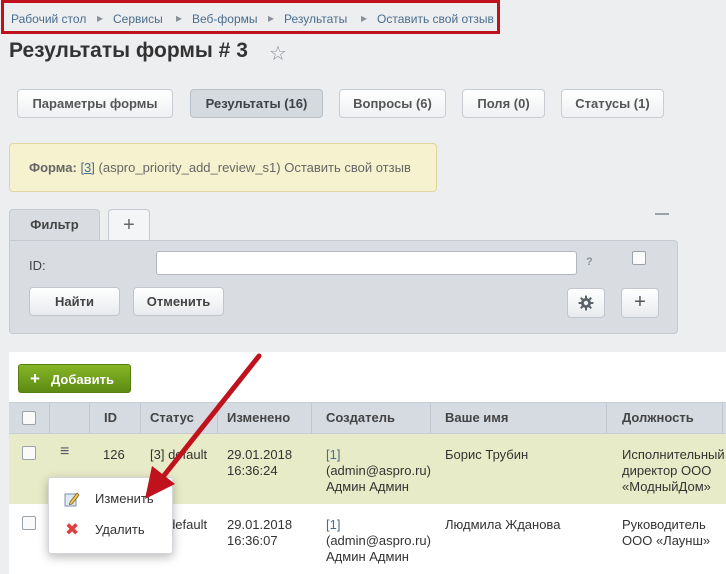 This screenshot has height=574, width=726. I want to click on column-header-position: Должность, so click(658, 418).